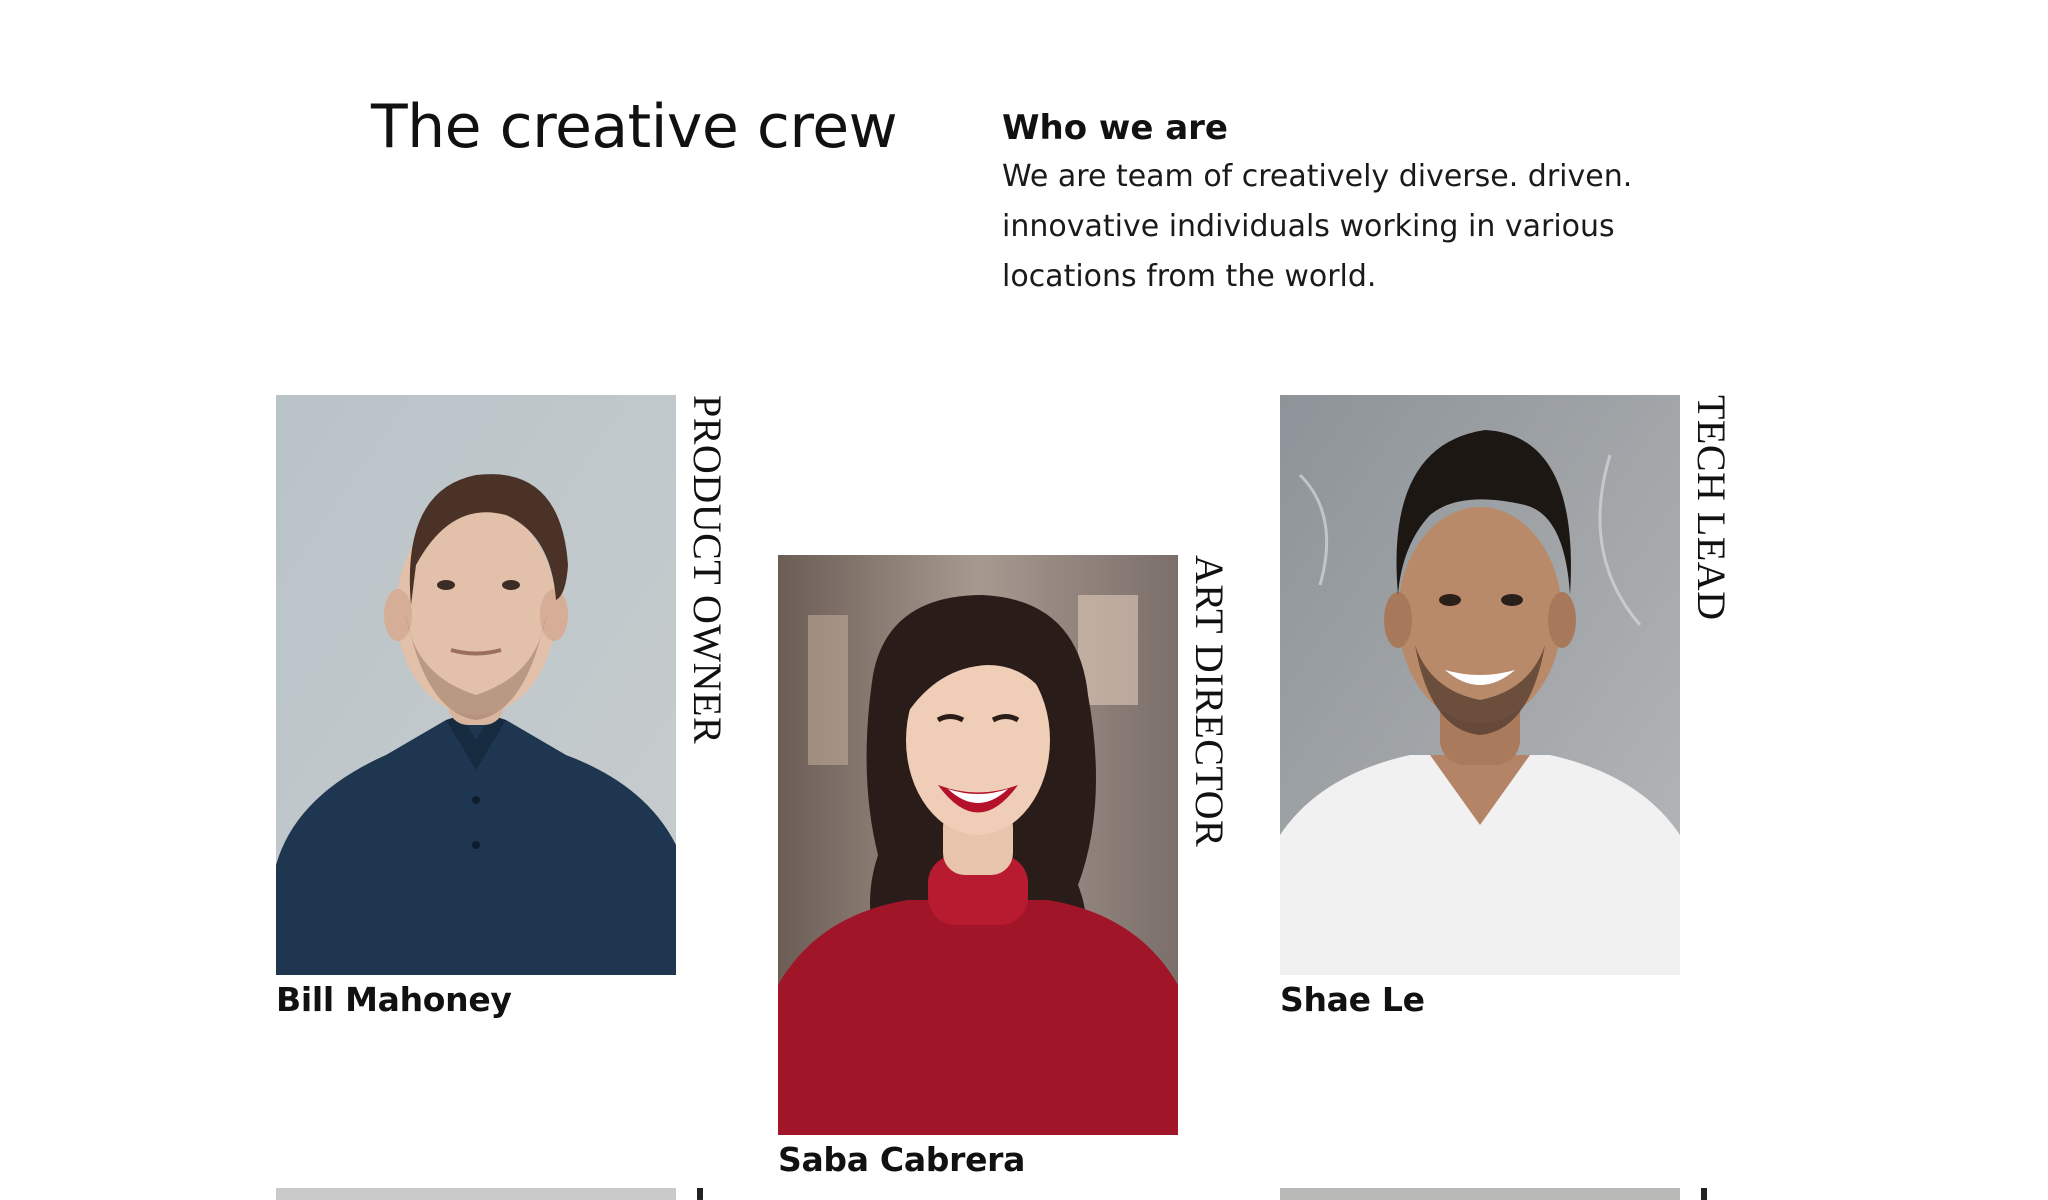  I want to click on about-text-line: locations from the world., so click(1189, 276).